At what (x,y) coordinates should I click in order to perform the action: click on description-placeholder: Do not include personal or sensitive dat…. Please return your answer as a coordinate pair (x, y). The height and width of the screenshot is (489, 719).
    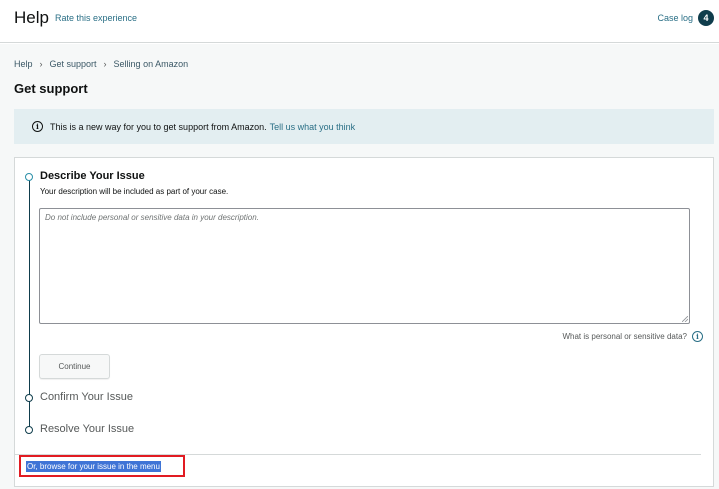
    Looking at the image, I should click on (152, 217).